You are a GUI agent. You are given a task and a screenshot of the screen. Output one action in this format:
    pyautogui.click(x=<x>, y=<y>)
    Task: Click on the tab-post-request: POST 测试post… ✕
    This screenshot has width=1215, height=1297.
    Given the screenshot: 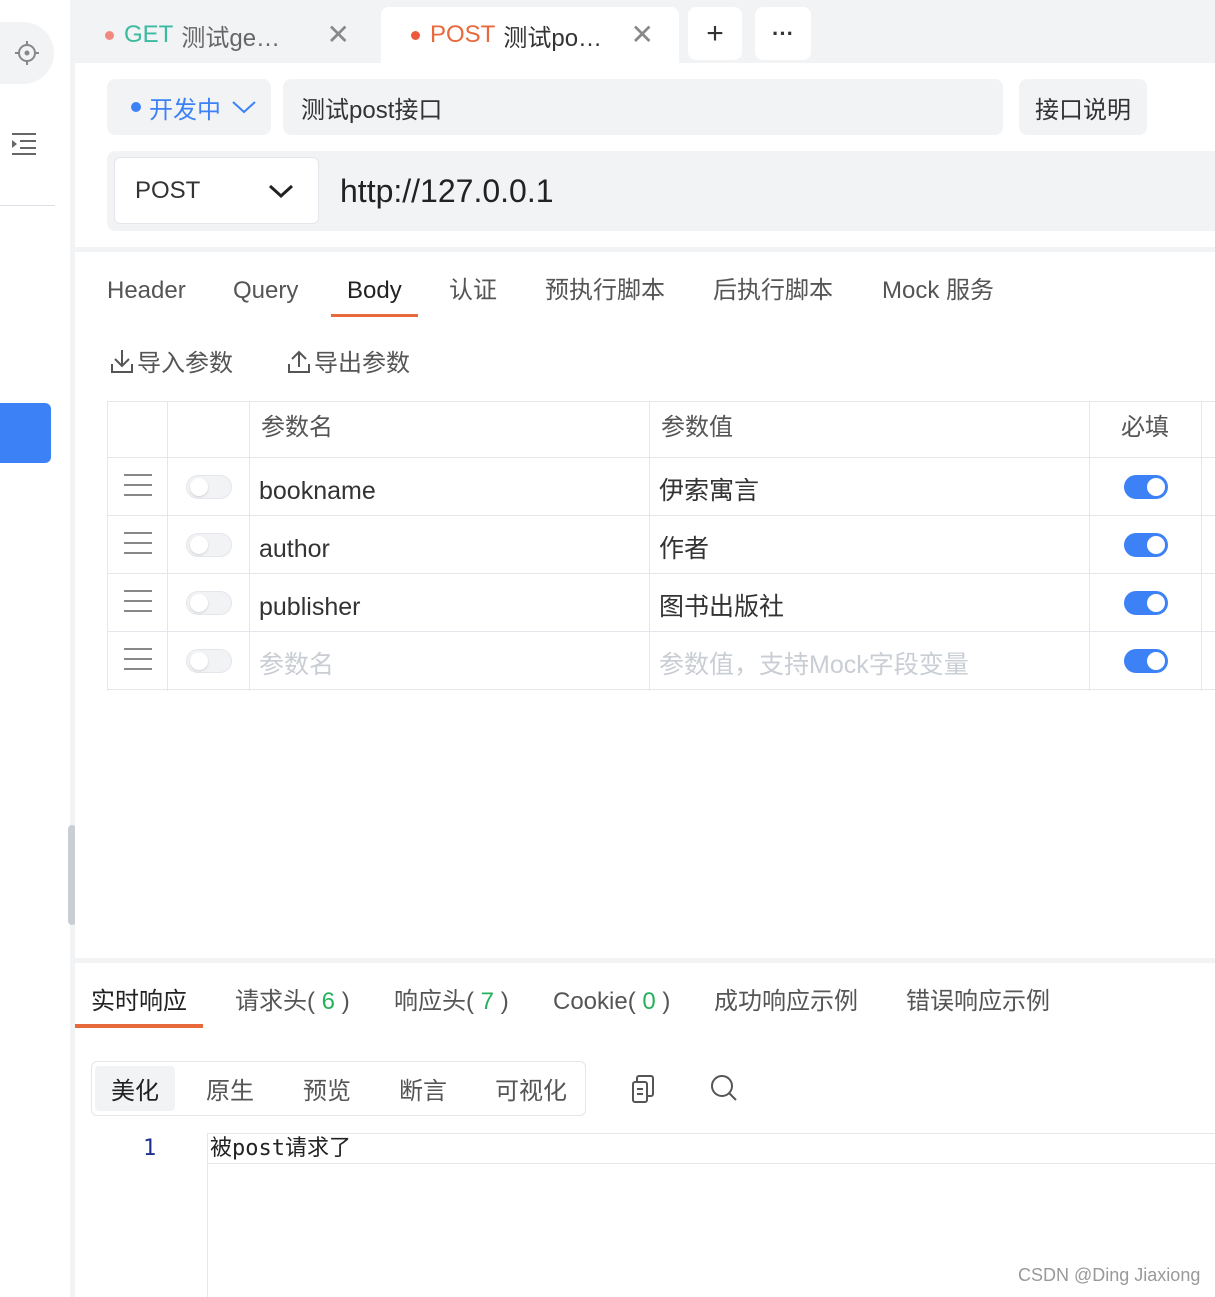 What is the action you would take?
    pyautogui.click(x=530, y=35)
    